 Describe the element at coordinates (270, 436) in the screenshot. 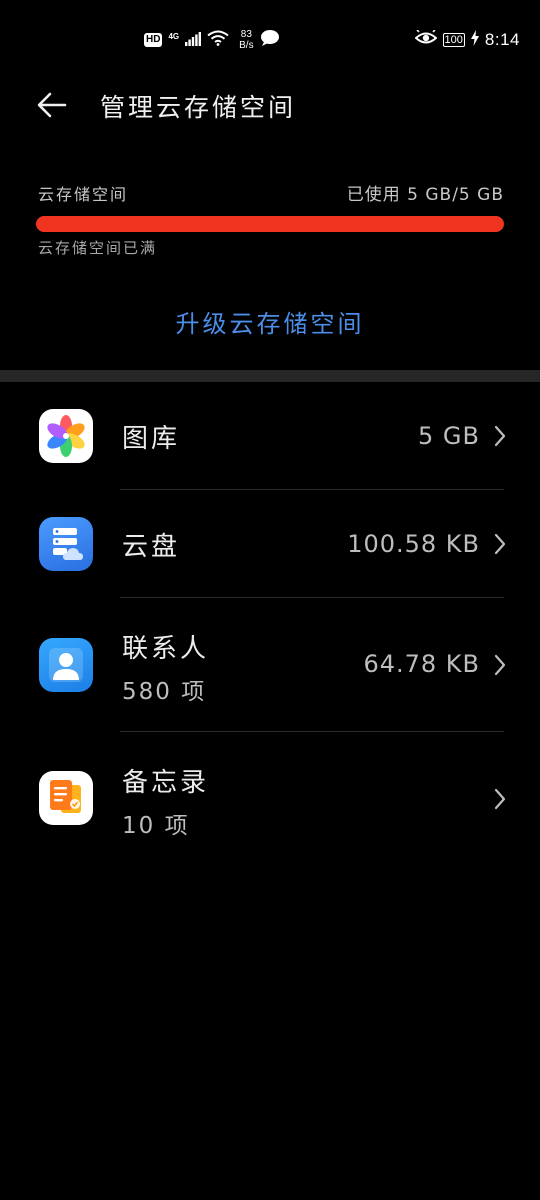

I see `list-item-gallery: 图库 5 GB` at that location.